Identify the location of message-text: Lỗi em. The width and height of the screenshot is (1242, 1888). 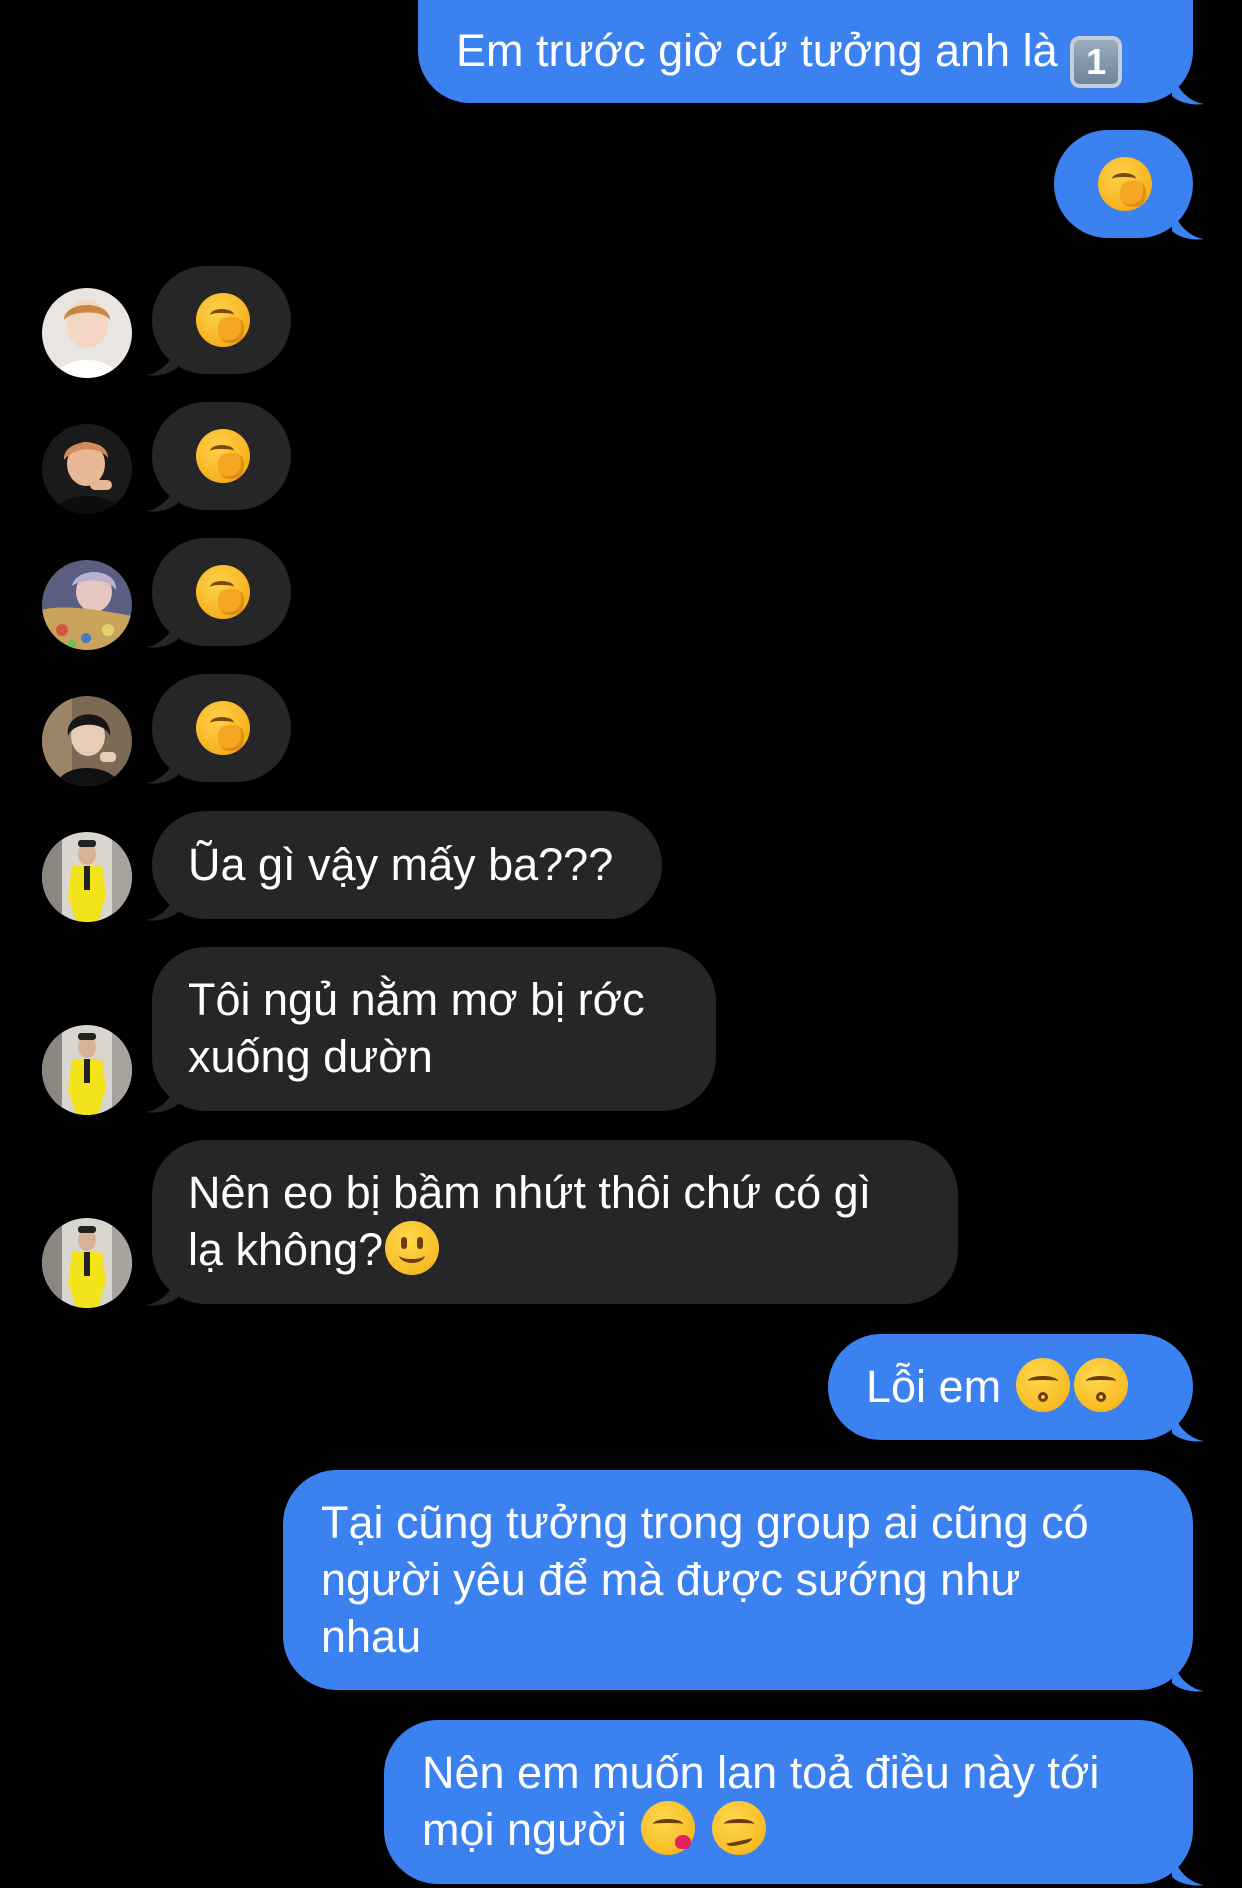
(934, 1386).